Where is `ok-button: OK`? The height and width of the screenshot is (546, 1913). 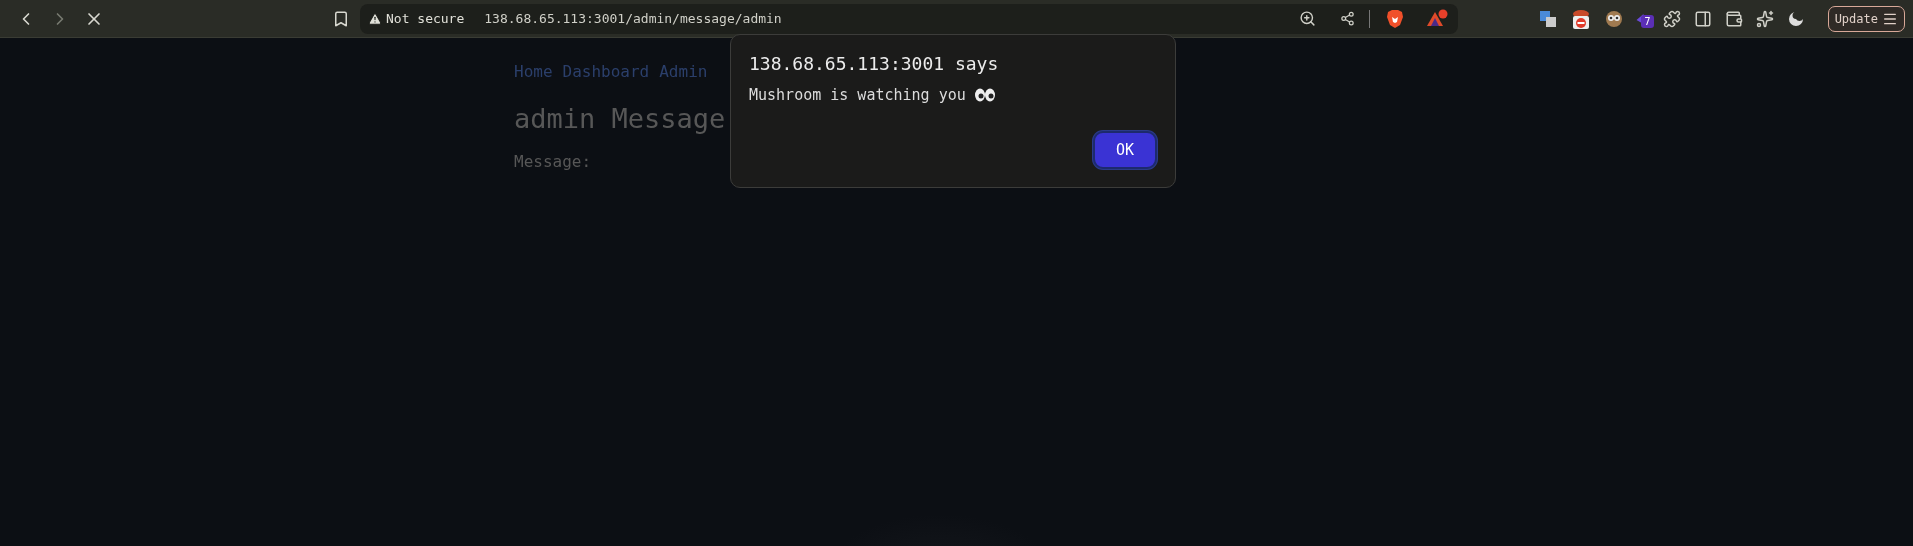
ok-button: OK is located at coordinates (1125, 150).